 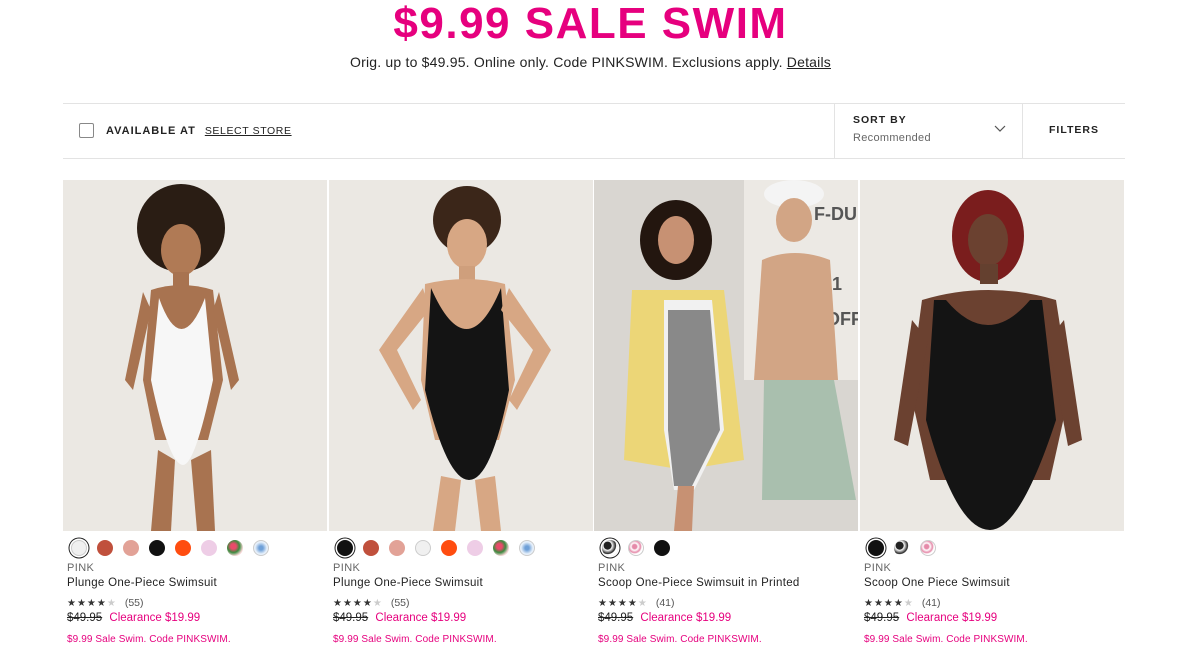 What do you see at coordinates (992, 583) in the screenshot?
I see `product-name: Scoop One Piece Swimsuit` at bounding box center [992, 583].